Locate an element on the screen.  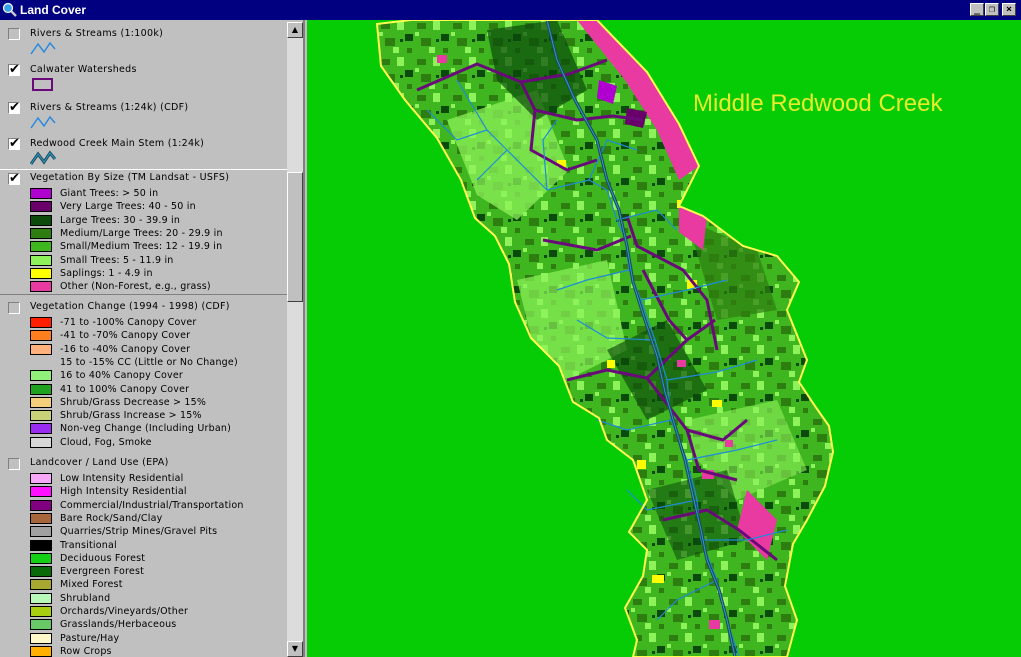
legend-class-label: 16 to 40% Canopy Cover is located at coordinates (121, 376).